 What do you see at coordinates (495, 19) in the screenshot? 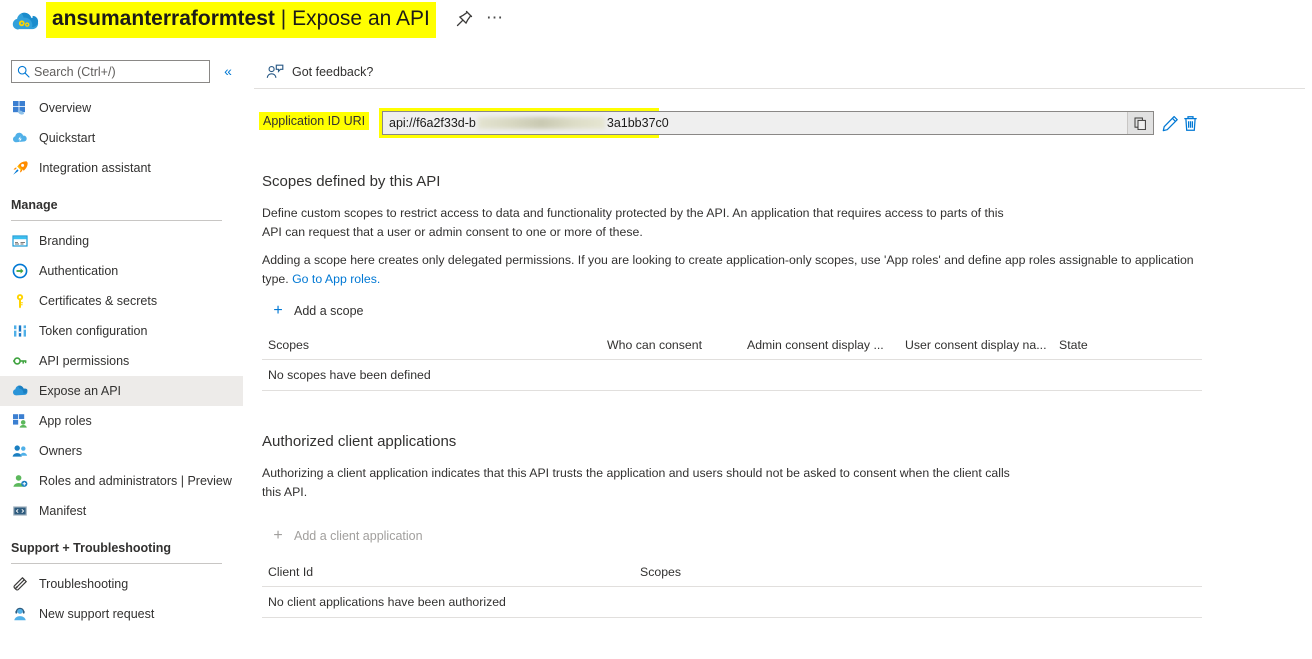
I see `ellipsis-icon: ⋯` at bounding box center [495, 19].